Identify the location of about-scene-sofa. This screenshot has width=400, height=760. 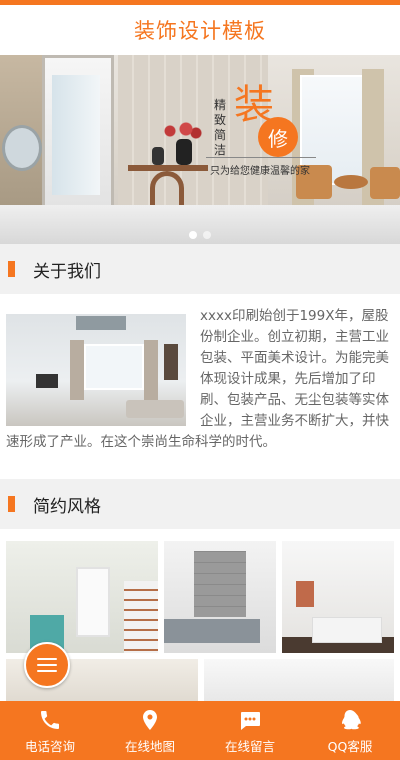
(155, 409).